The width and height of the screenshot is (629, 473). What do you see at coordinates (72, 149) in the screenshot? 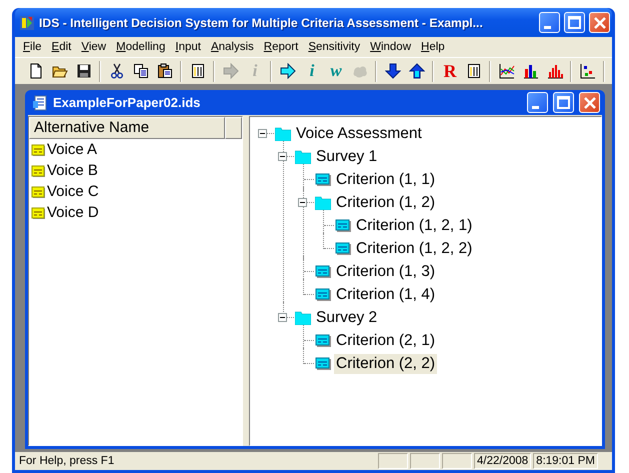
I see `alternative-name: Voice A` at bounding box center [72, 149].